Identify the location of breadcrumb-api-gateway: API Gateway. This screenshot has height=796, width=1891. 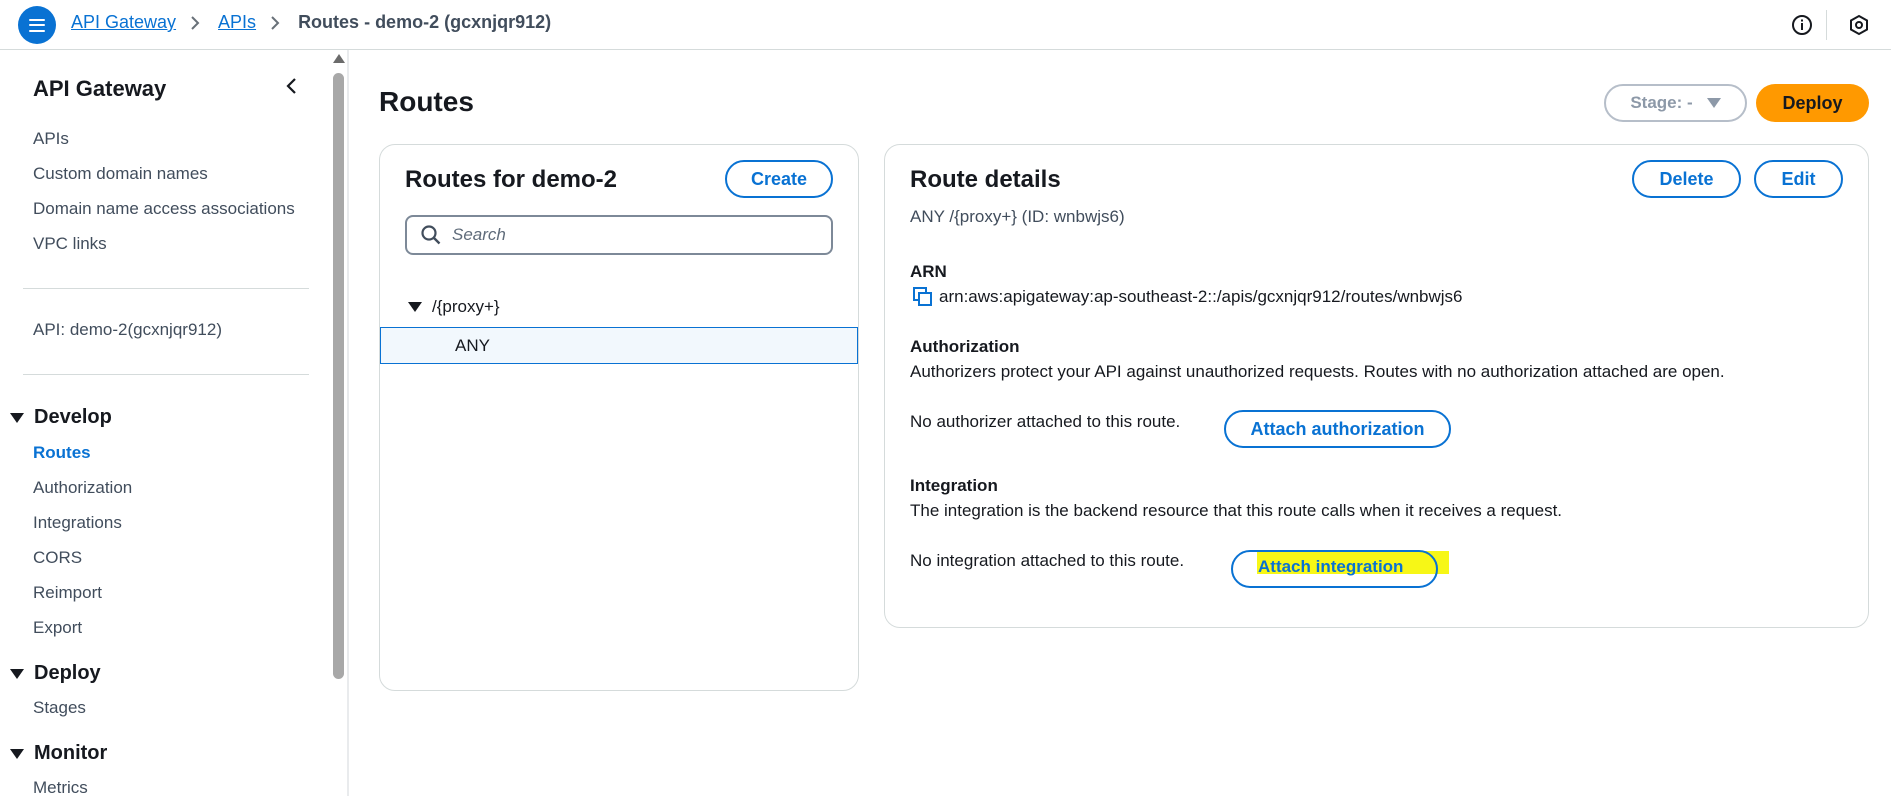
(123, 22).